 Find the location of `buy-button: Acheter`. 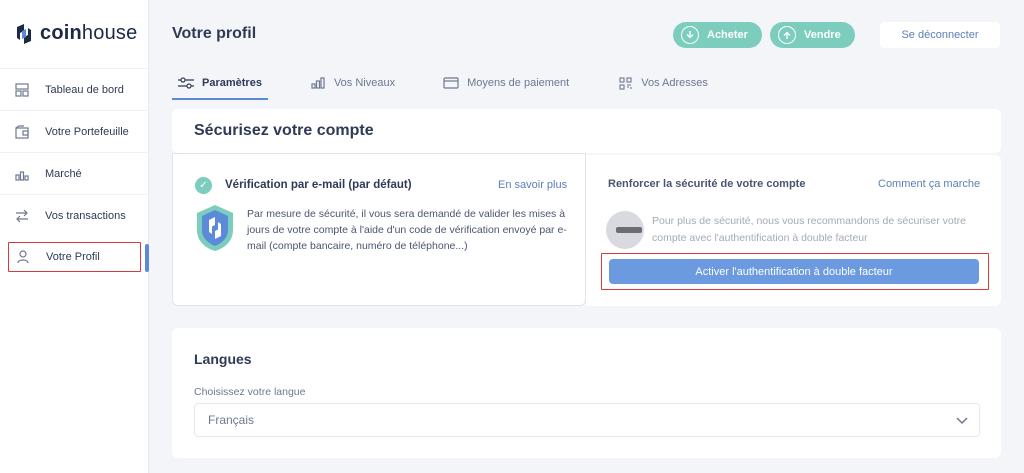

buy-button: Acheter is located at coordinates (717, 35).